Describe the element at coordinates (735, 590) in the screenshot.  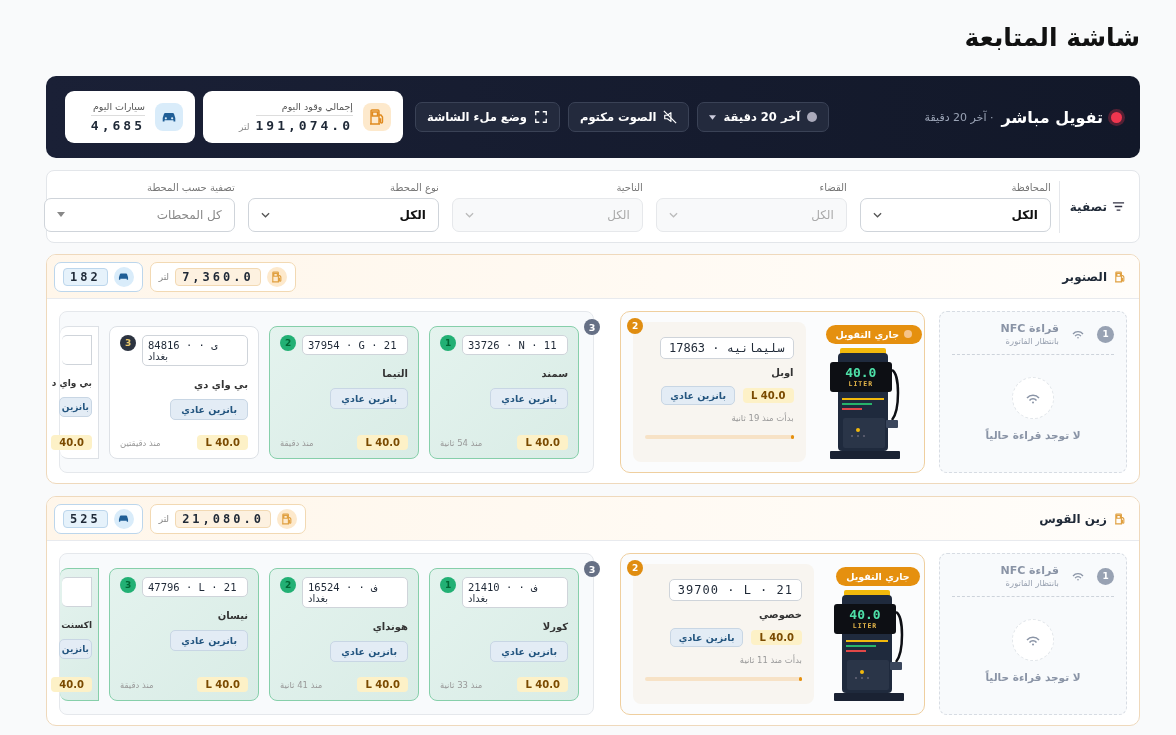
I see `license-plate: 39700 · L · 21` at that location.